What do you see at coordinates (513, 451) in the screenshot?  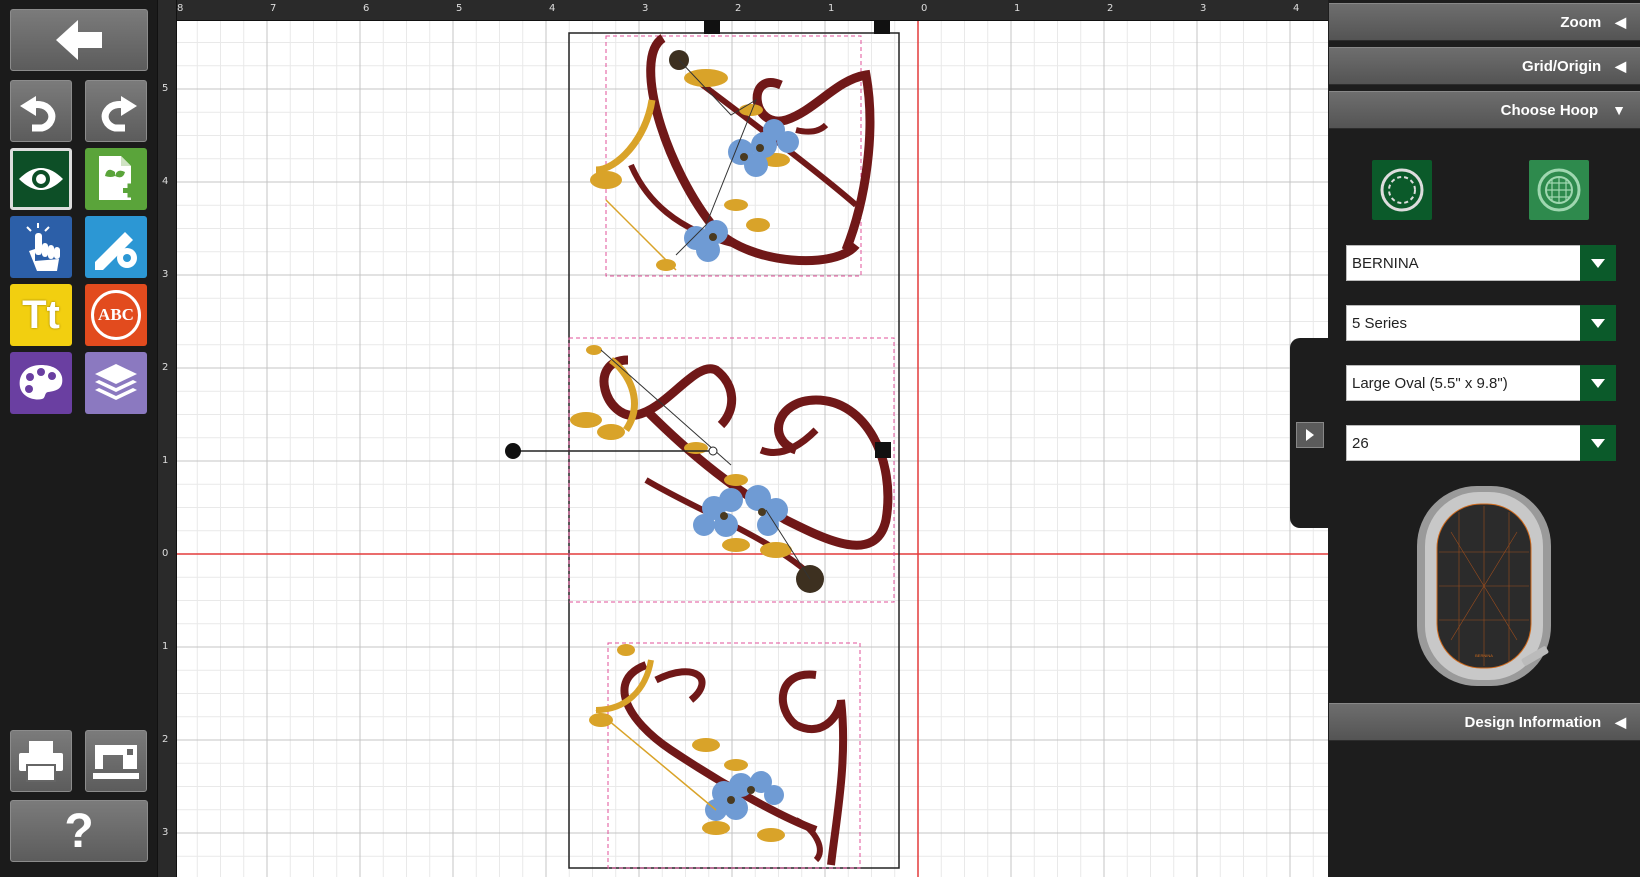 I see `rotation-handle` at bounding box center [513, 451].